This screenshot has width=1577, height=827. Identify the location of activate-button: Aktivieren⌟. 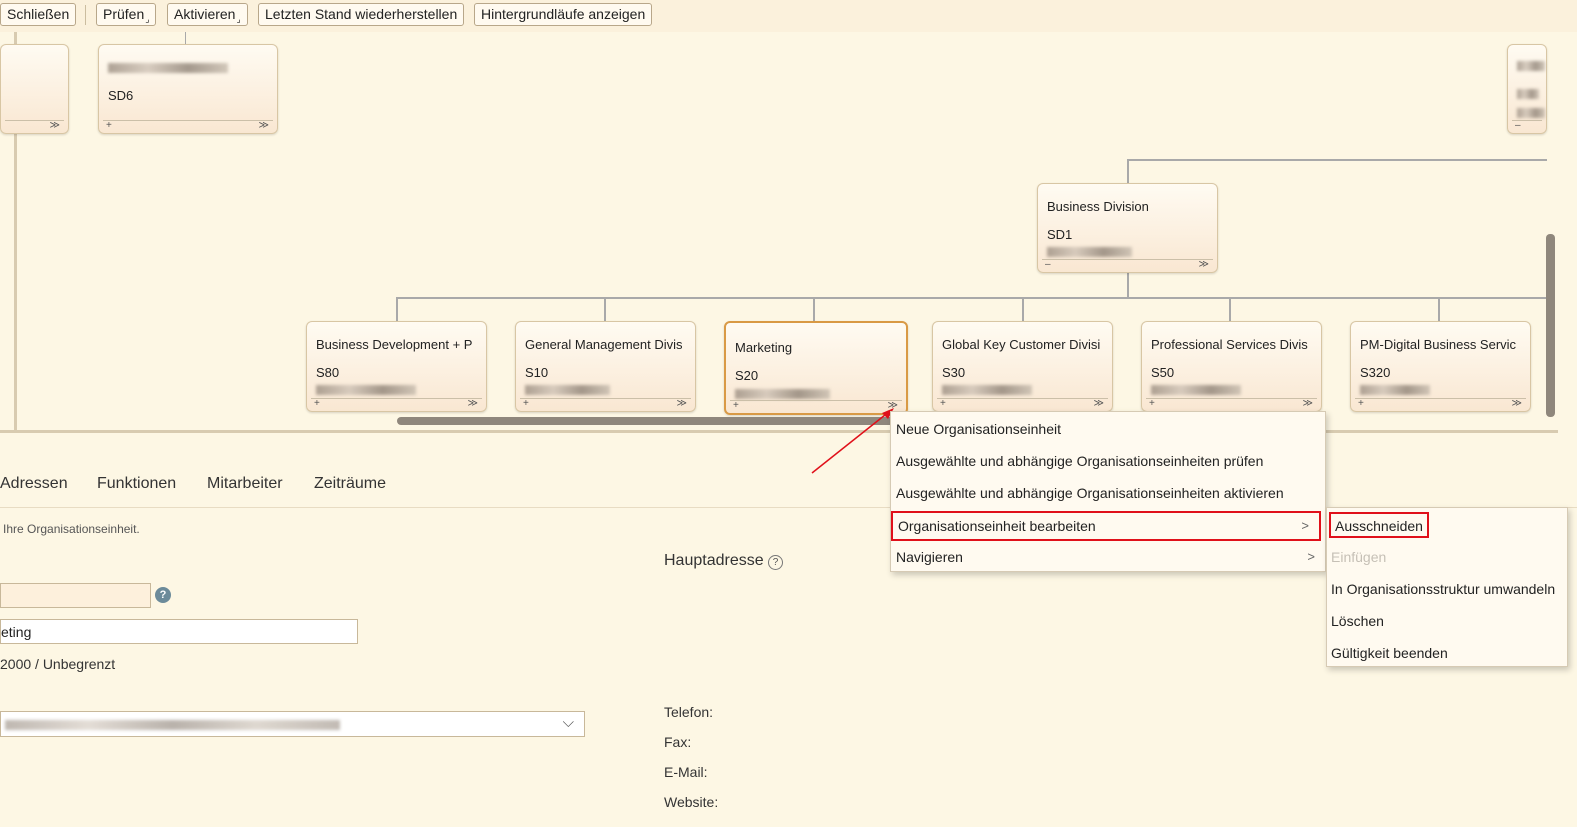
(207, 14).